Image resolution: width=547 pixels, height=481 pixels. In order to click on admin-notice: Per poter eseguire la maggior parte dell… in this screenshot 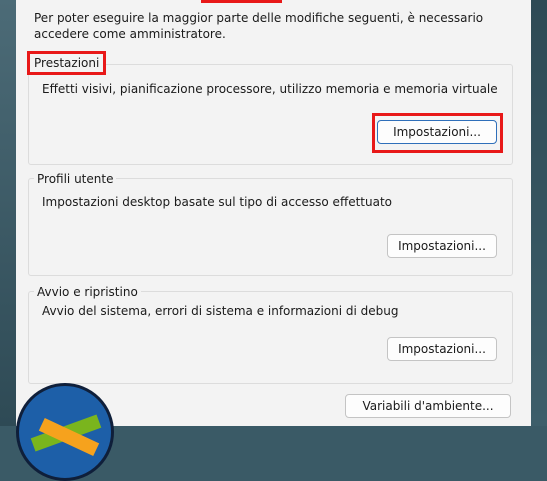, I will do `click(259, 26)`.